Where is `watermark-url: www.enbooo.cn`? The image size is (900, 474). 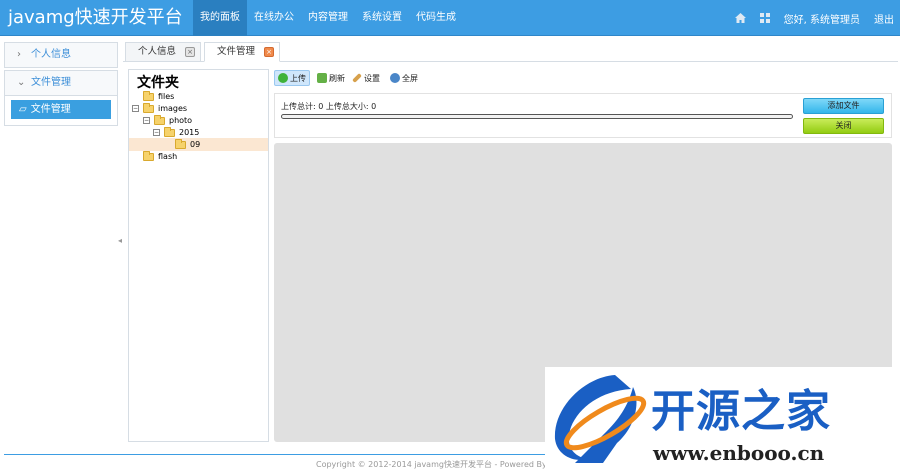 watermark-url: www.enbooo.cn is located at coordinates (739, 453).